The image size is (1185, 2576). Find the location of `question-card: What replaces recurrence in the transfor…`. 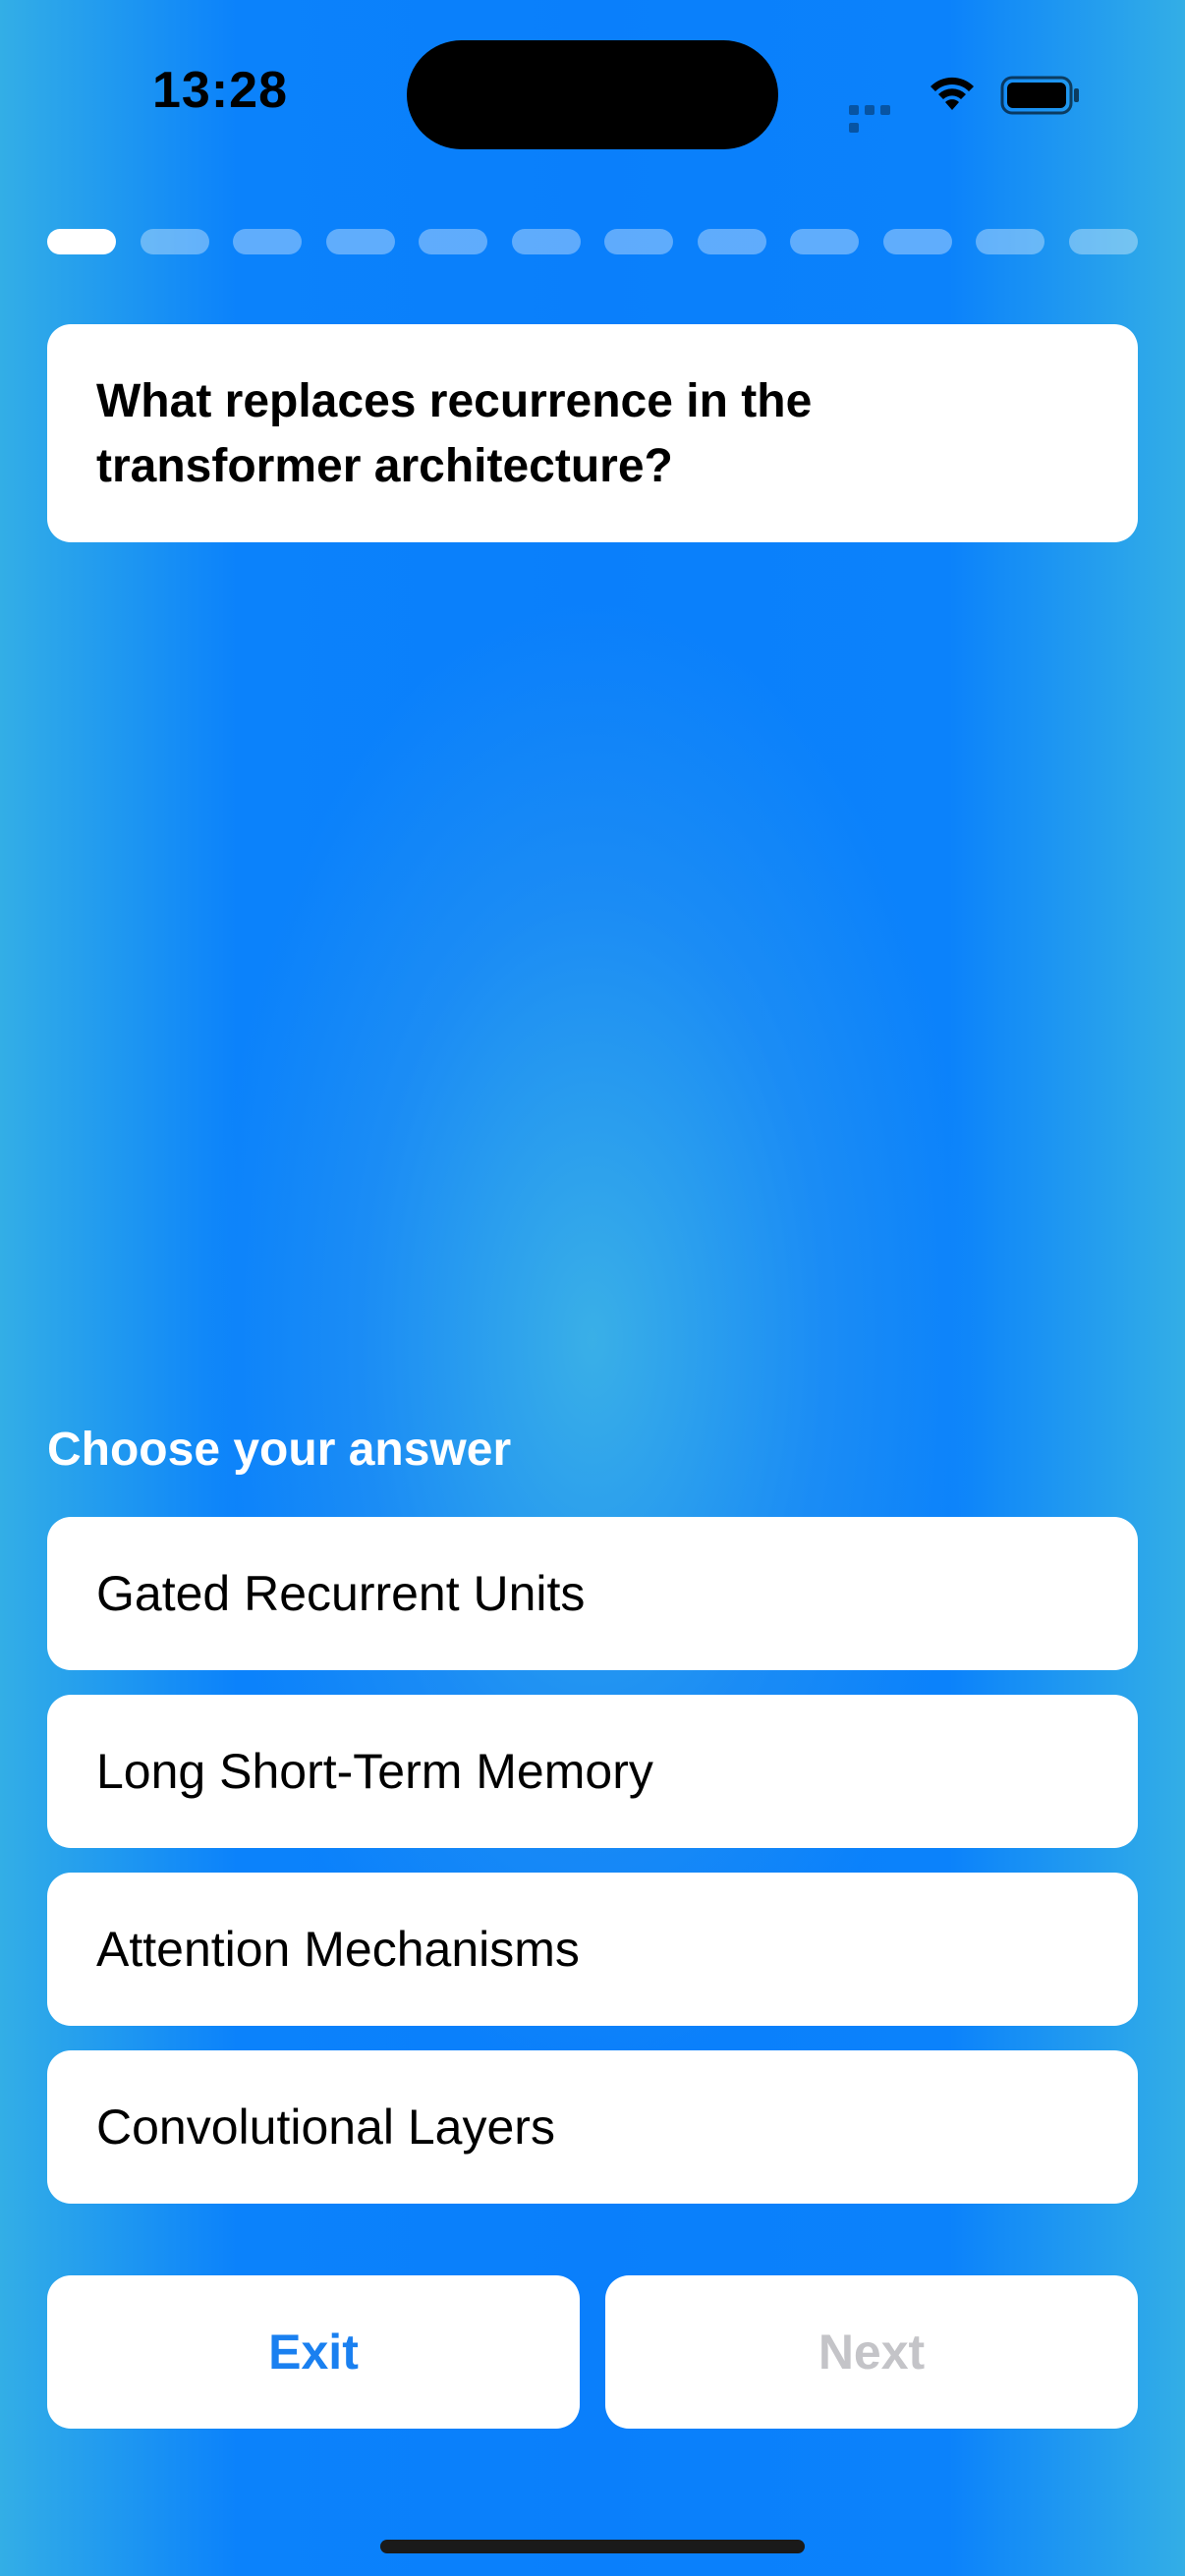

question-card: What replaces recurrence in the transfor… is located at coordinates (592, 433).